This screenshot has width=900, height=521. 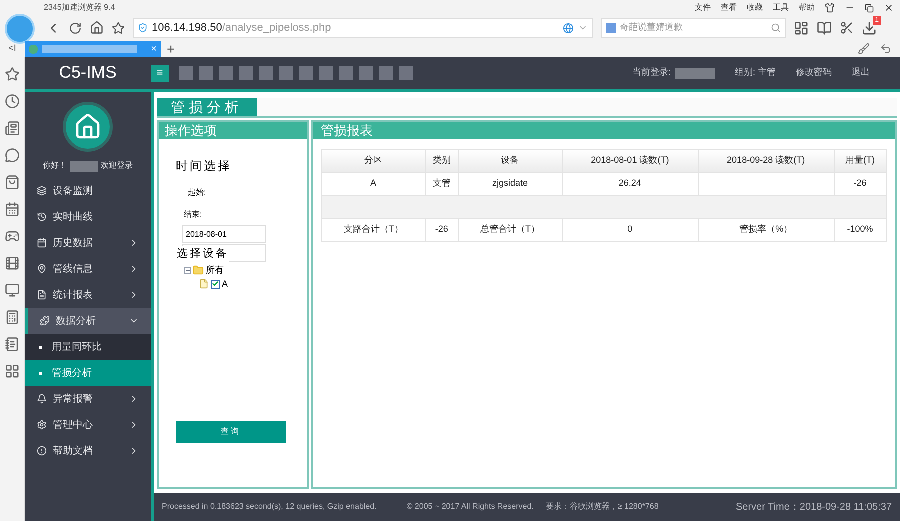 What do you see at coordinates (117, 166) in the screenshot?
I see `welcome-text: 欢迎登录` at bounding box center [117, 166].